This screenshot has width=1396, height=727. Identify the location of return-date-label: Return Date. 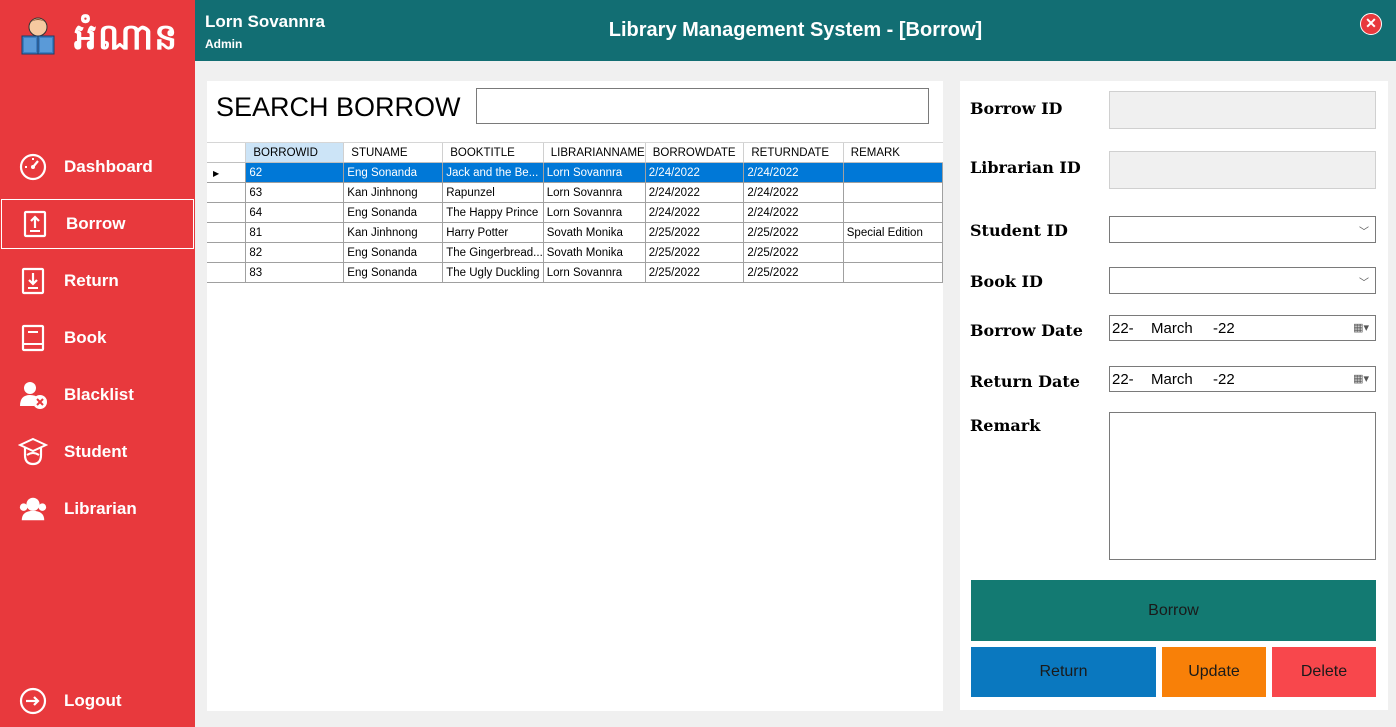
(1025, 381).